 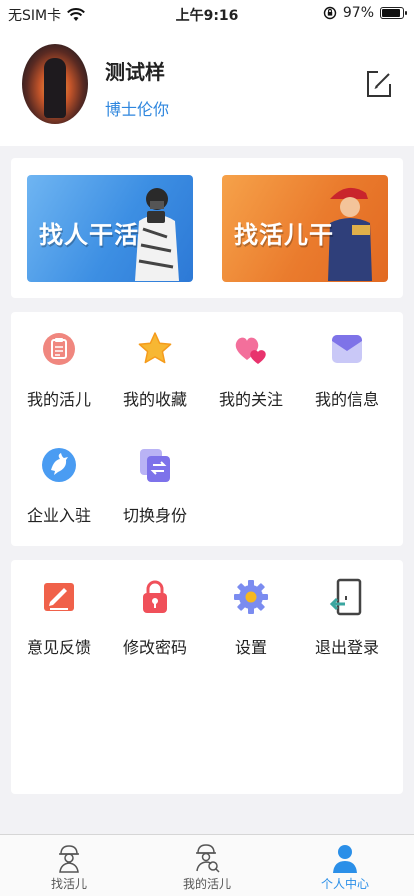 What do you see at coordinates (68, 884) in the screenshot?
I see `tab-label: 找活儿` at bounding box center [68, 884].